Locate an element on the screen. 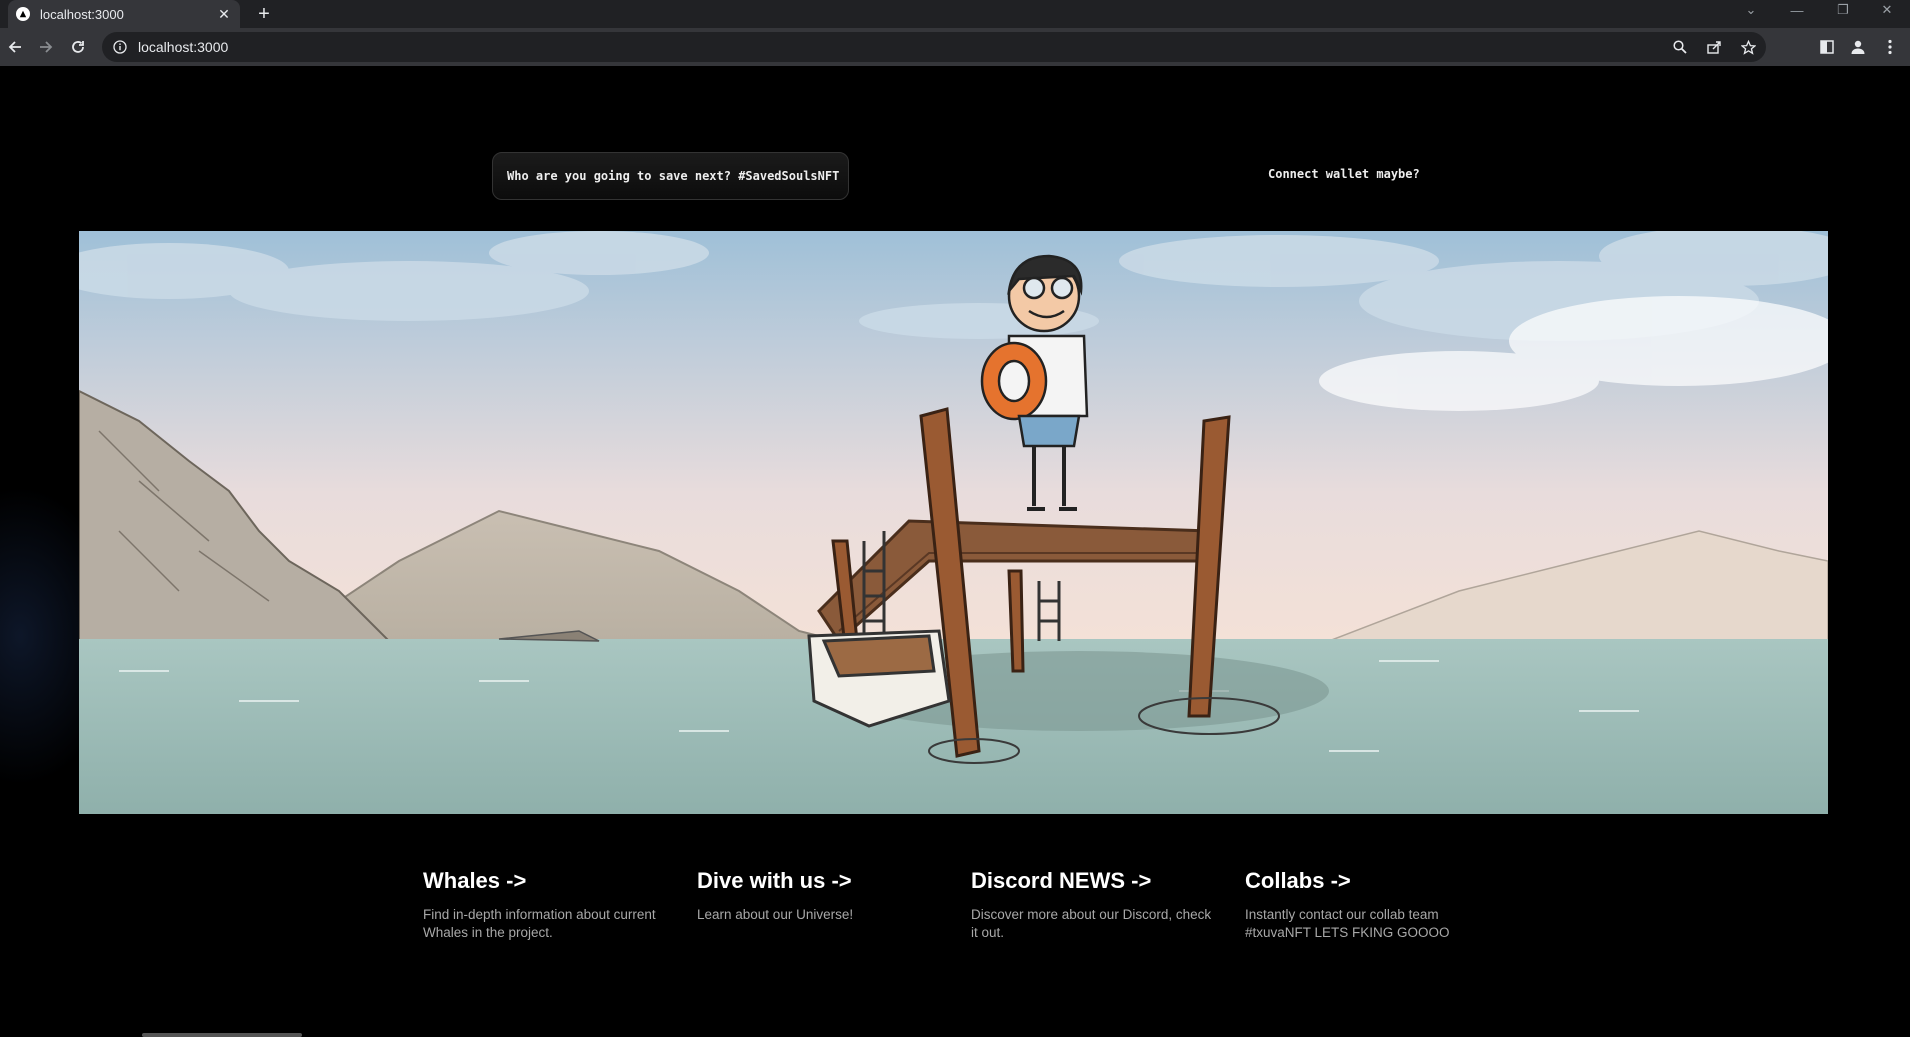 Image resolution: width=1910 pixels, height=1037 pixels. kebab-menu-icon is located at coordinates (1890, 47).